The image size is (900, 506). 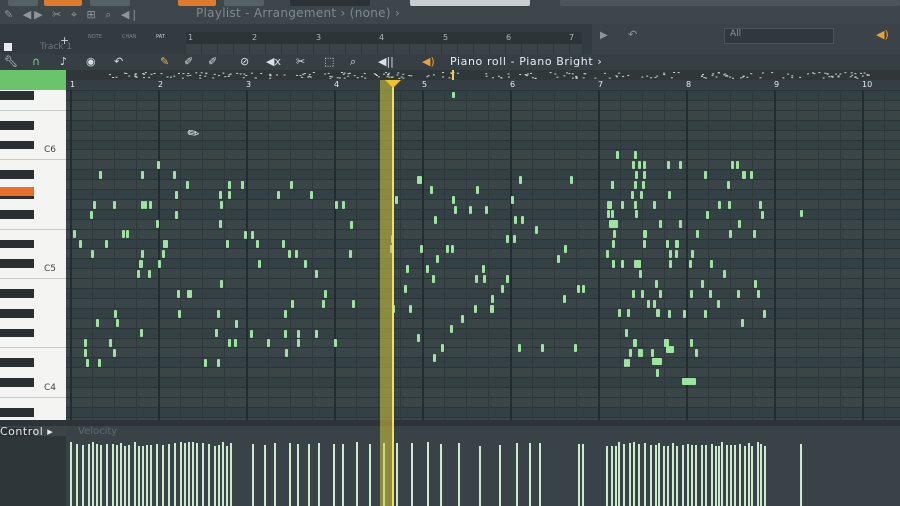 What do you see at coordinates (188, 61) in the screenshot?
I see `paint-icon: ✐` at bounding box center [188, 61].